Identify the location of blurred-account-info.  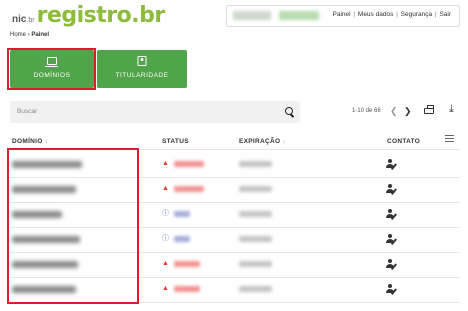
(252, 15).